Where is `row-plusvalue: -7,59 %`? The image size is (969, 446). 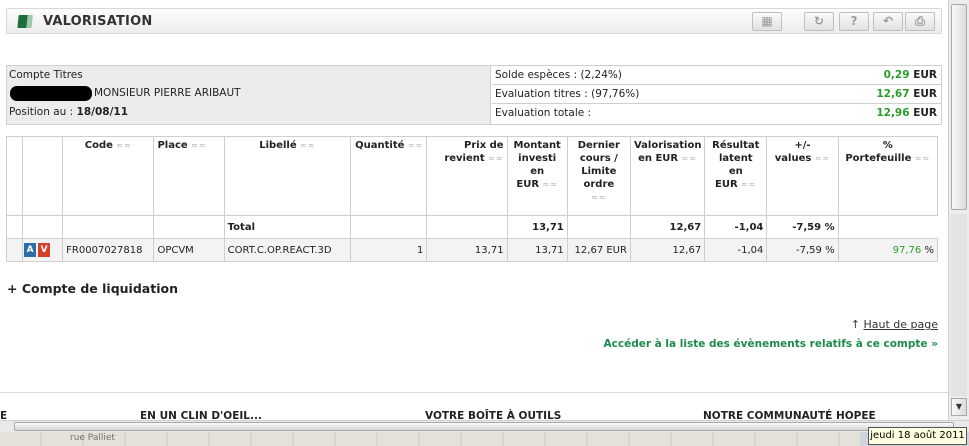
row-plusvalue: -7,59 % is located at coordinates (802, 250).